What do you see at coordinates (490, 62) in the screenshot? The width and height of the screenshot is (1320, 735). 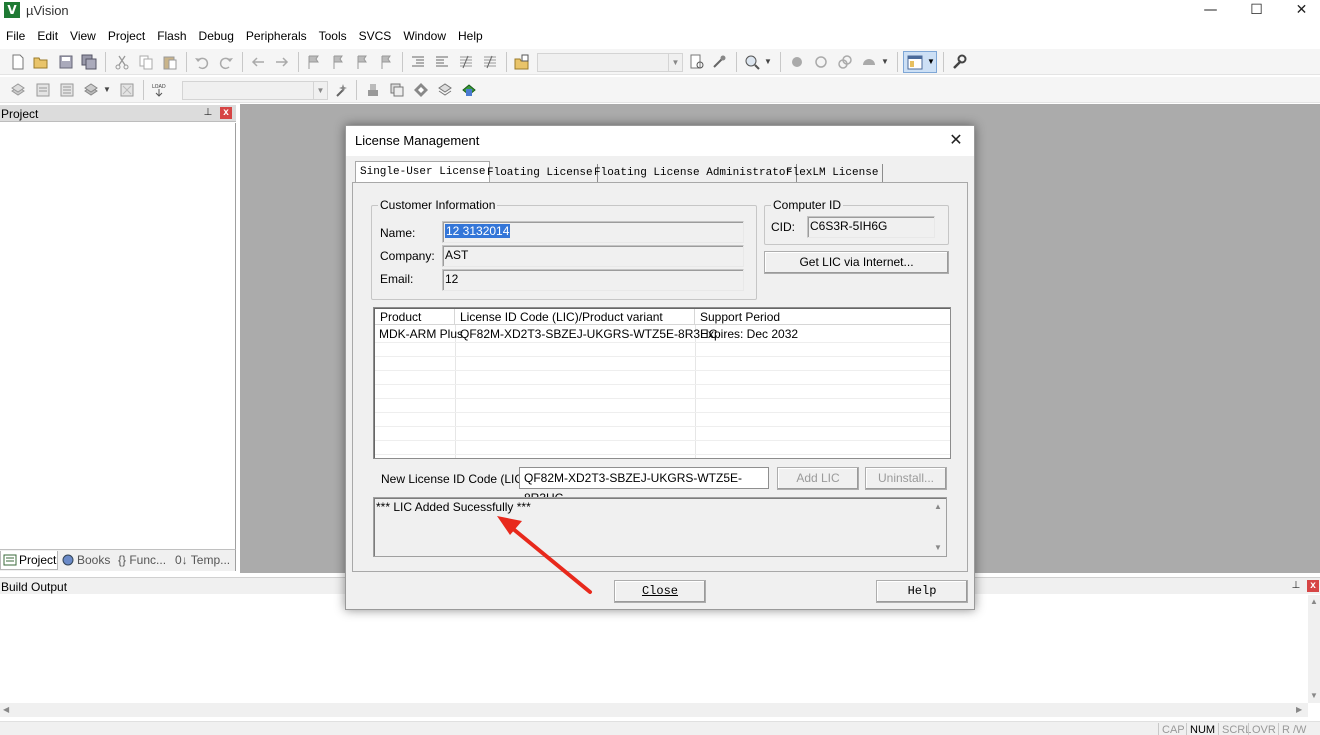 I see `uncomment-icon` at bounding box center [490, 62].